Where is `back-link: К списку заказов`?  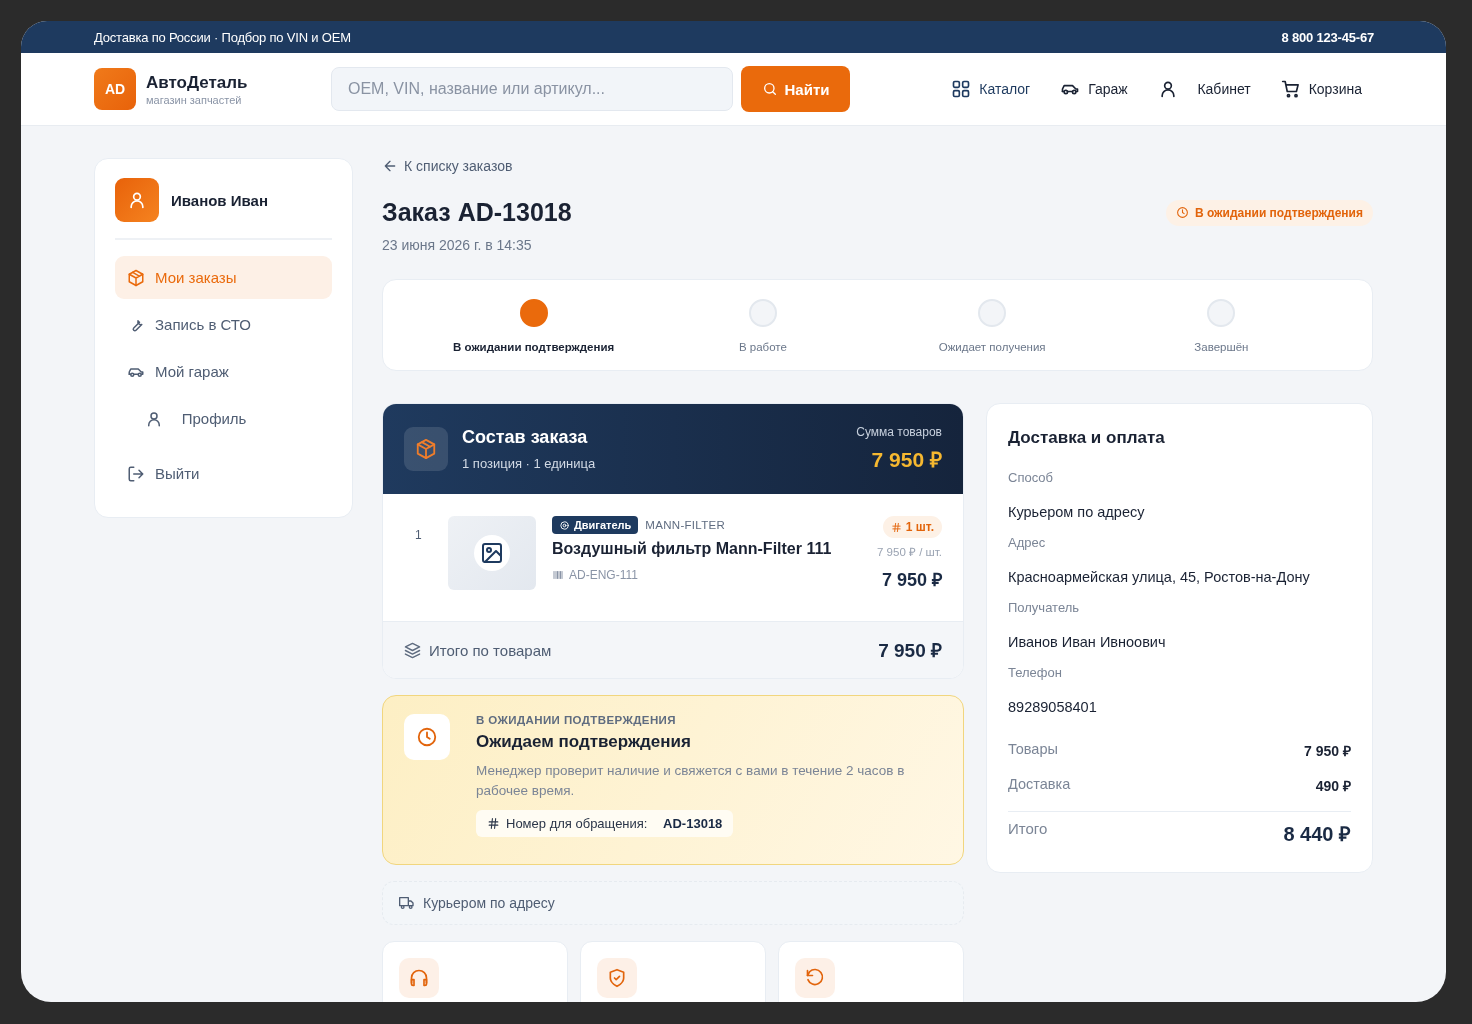 back-link: К списку заказов is located at coordinates (447, 166).